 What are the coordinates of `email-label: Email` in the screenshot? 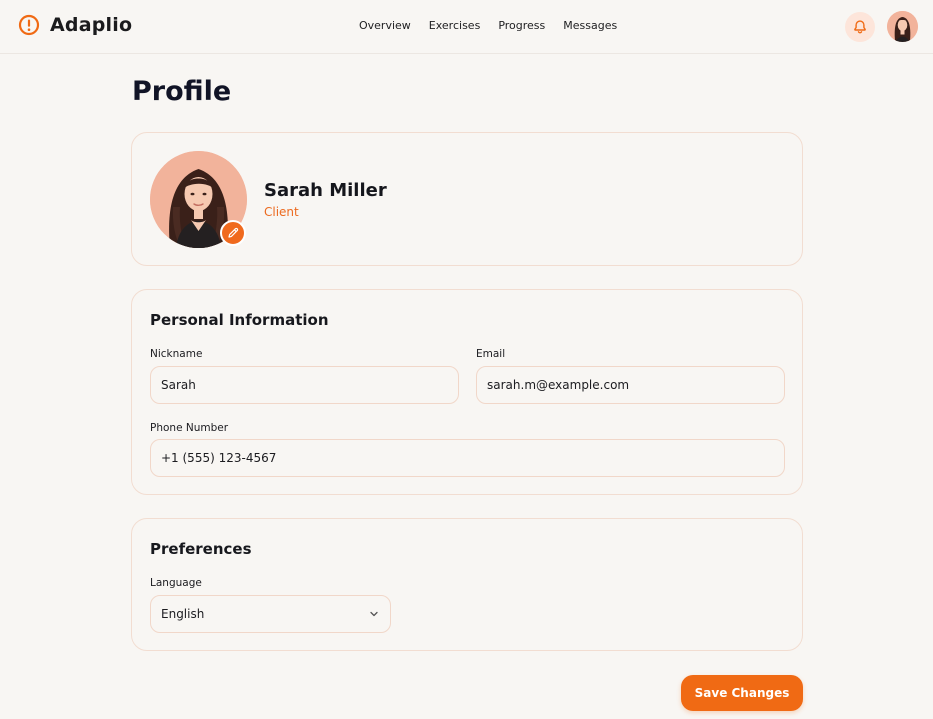 It's located at (491, 354).